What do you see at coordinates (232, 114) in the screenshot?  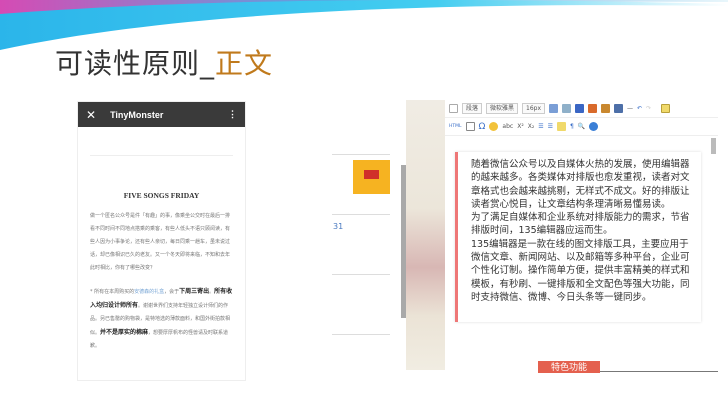 I see `more-vertical-icon: ⋮` at bounding box center [232, 114].